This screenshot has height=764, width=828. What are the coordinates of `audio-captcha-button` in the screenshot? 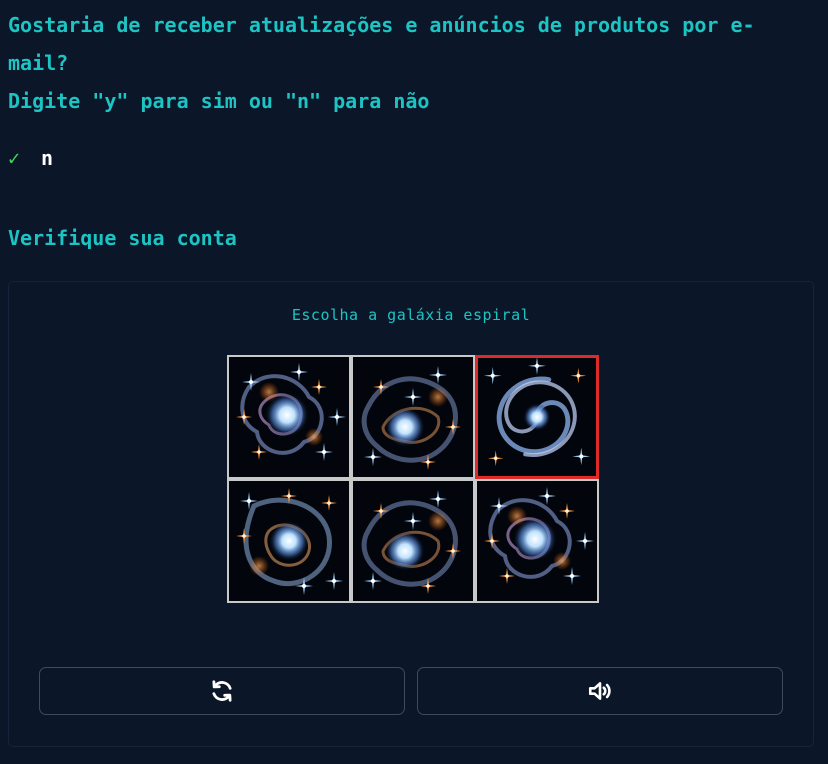 It's located at (600, 691).